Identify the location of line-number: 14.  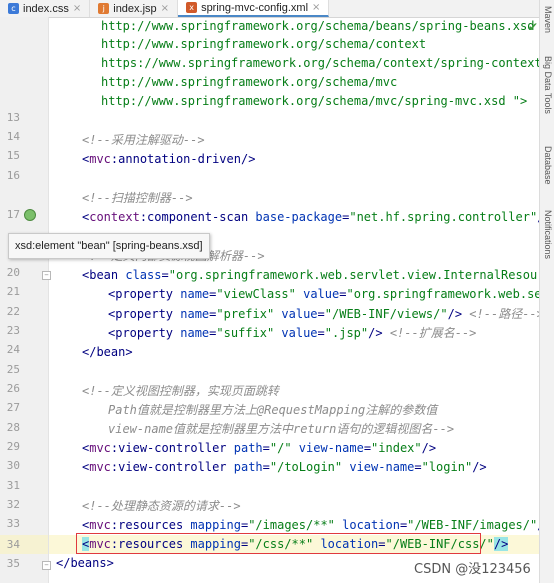
(13, 136).